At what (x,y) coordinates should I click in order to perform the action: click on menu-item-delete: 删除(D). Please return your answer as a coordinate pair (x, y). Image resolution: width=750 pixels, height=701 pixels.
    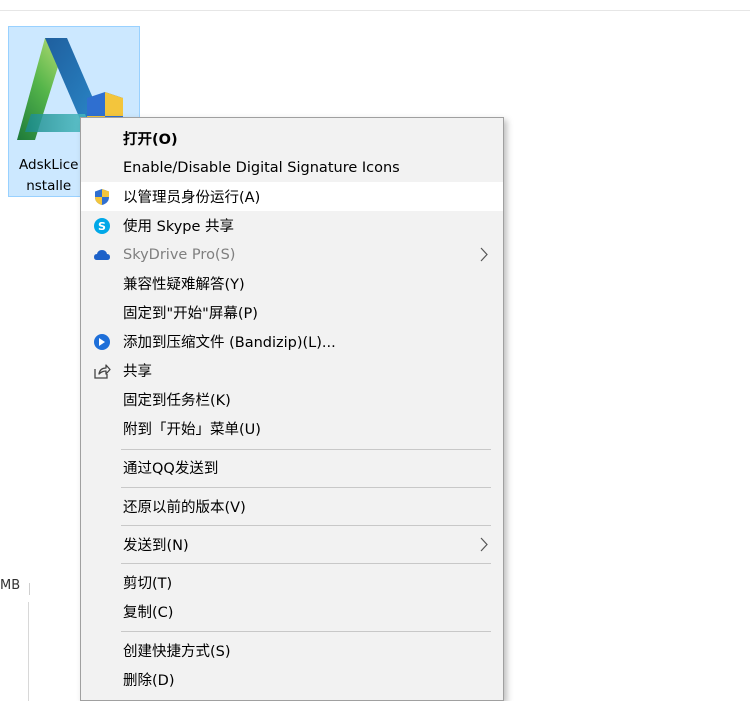
    Looking at the image, I should click on (292, 679).